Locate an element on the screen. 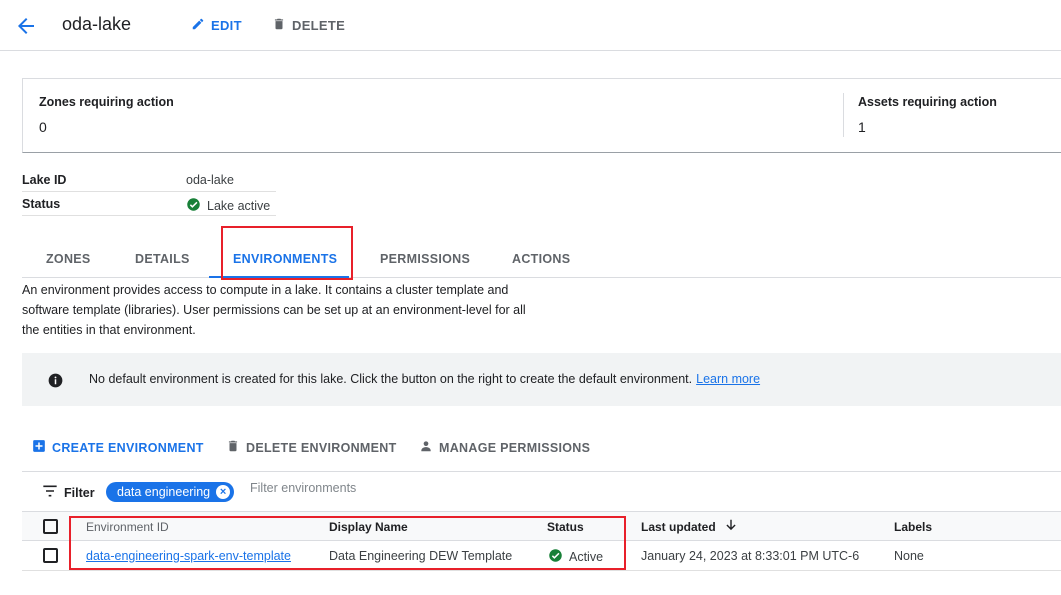 The height and width of the screenshot is (595, 1061). filter-list-icon is located at coordinates (50, 492).